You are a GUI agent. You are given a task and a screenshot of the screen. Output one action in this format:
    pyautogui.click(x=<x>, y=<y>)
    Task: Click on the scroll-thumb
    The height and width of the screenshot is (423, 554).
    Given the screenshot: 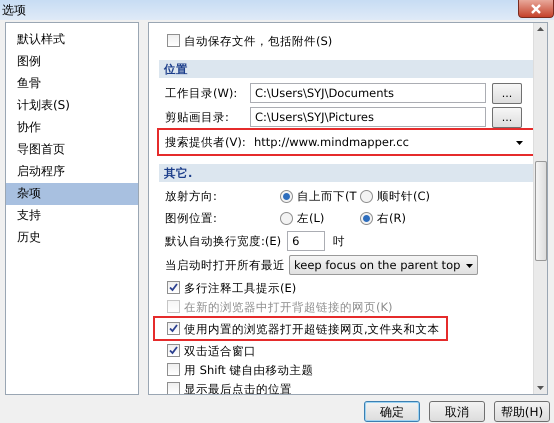 What is the action you would take?
    pyautogui.click(x=540, y=211)
    